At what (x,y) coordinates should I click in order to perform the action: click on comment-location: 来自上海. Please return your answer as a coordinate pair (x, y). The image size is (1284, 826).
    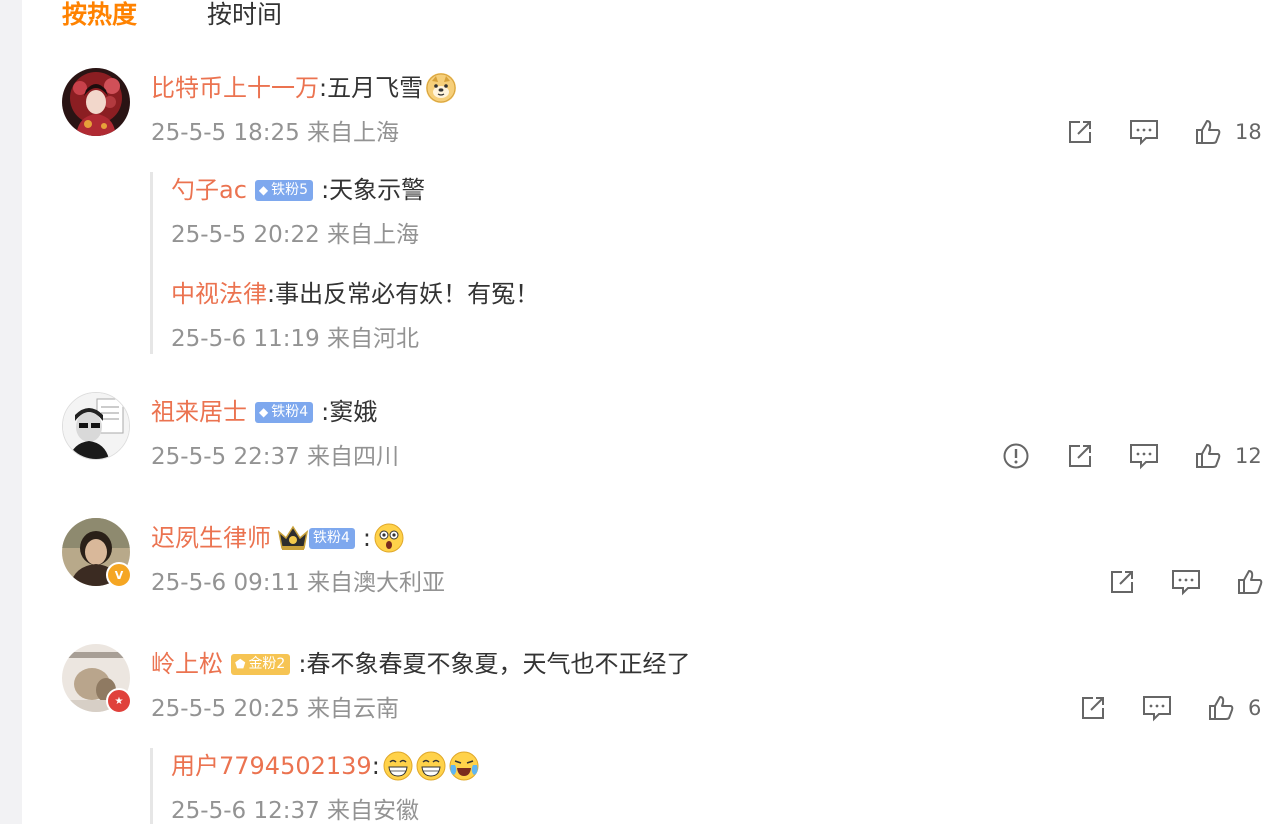
    Looking at the image, I should click on (353, 133).